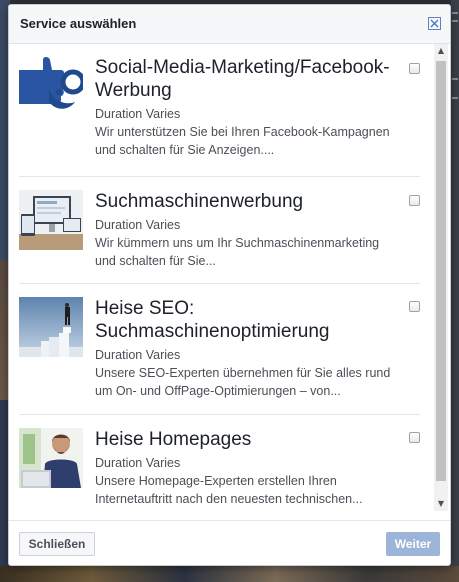 Image resolution: width=459 pixels, height=582 pixels. Describe the element at coordinates (78, 23) in the screenshot. I see `dialog-title: Service auswählen` at that location.